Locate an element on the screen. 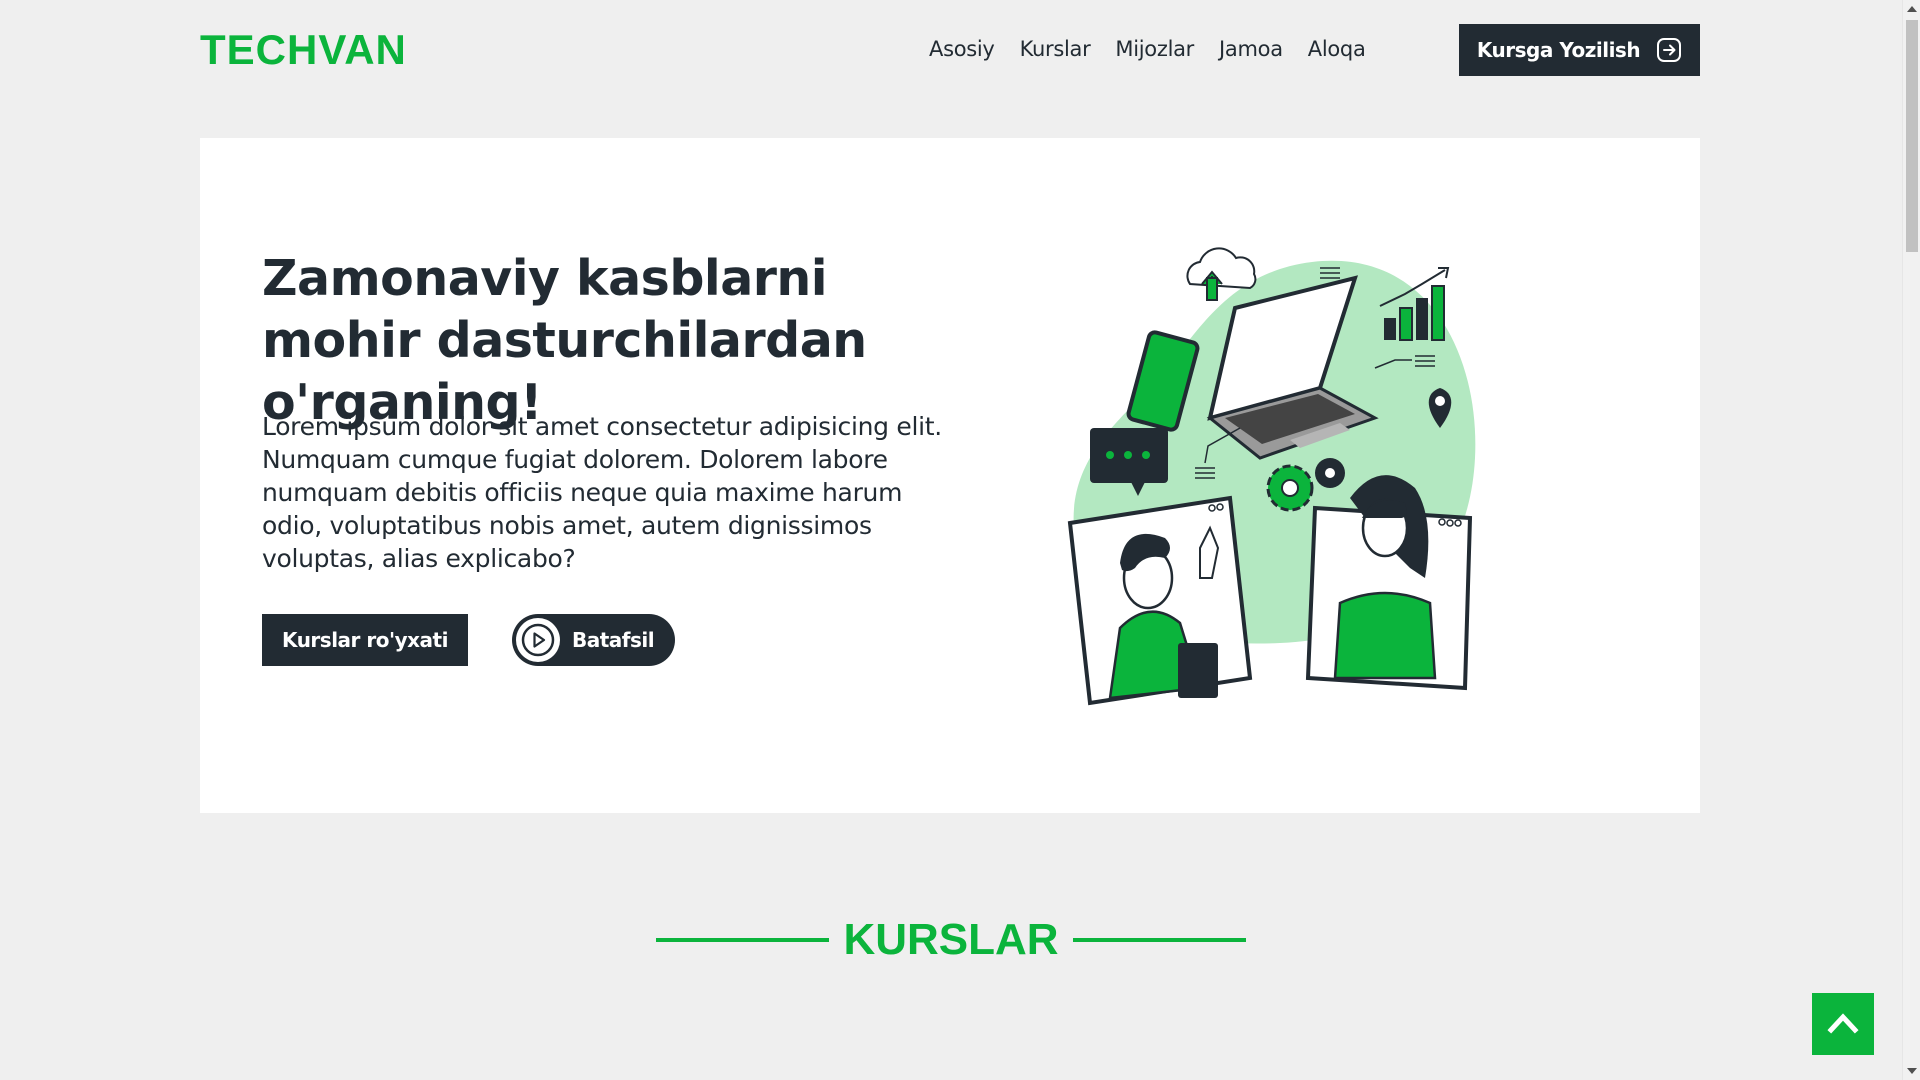 The image size is (1920, 1080). scroll-up-arrow-icon is located at coordinates (1912, 9).